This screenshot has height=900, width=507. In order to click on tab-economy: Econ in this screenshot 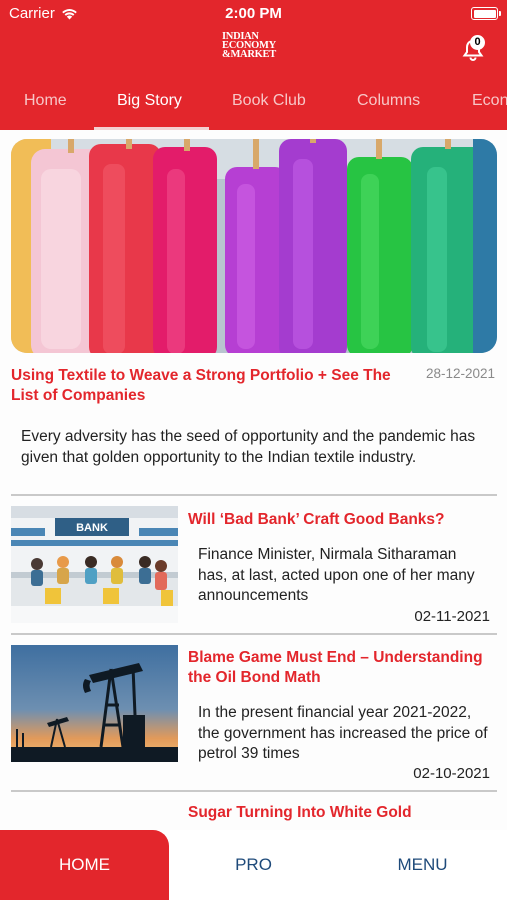, I will do `click(489, 101)`.